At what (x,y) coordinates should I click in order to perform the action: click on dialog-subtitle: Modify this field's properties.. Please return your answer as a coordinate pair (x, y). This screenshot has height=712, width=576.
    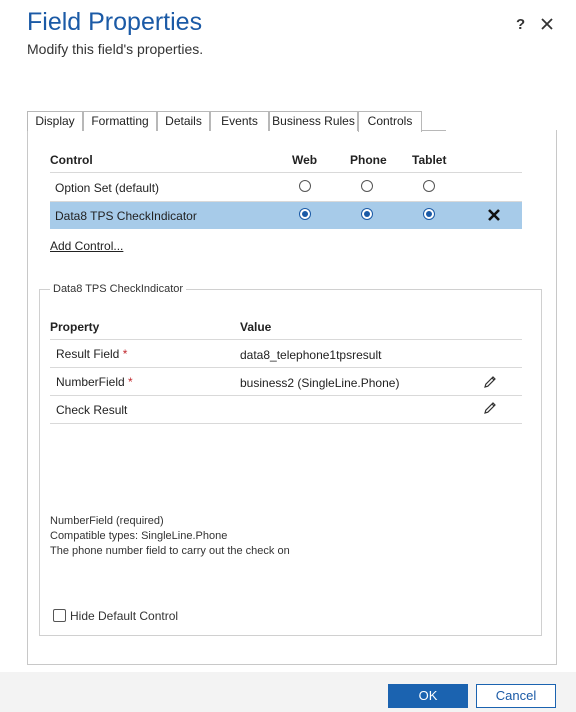
    Looking at the image, I should click on (115, 49).